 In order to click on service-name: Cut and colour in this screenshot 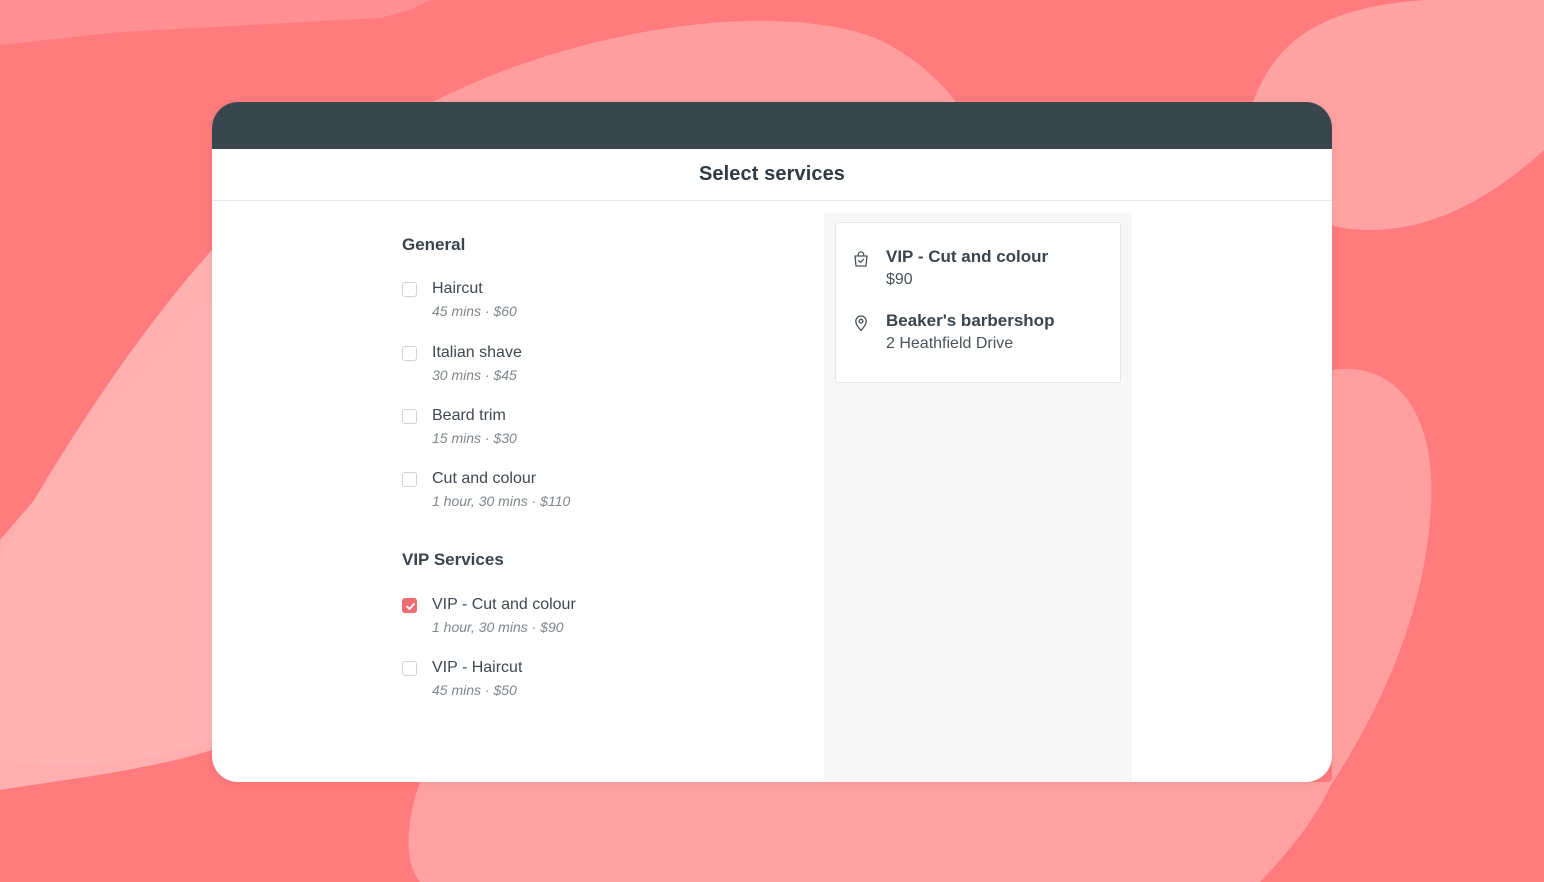, I will do `click(484, 478)`.